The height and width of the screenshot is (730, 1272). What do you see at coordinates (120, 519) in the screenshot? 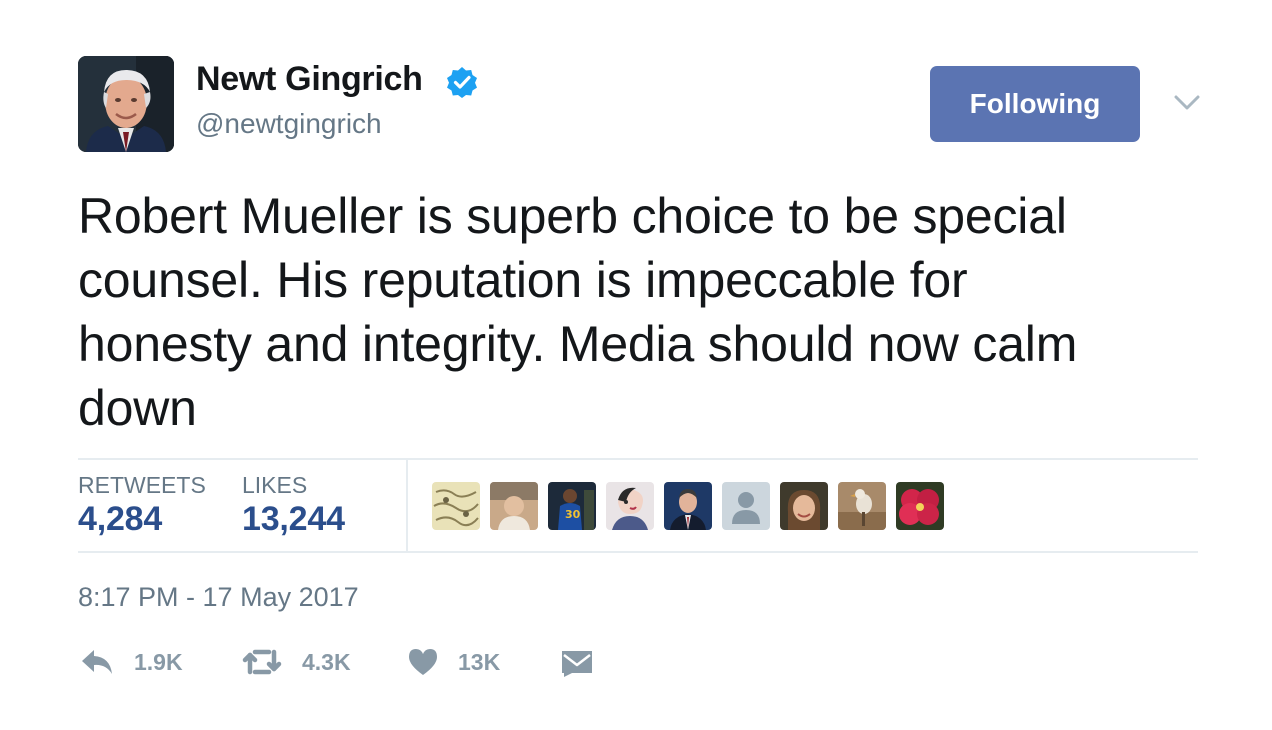
I see `retweets-count: 4,284` at bounding box center [120, 519].